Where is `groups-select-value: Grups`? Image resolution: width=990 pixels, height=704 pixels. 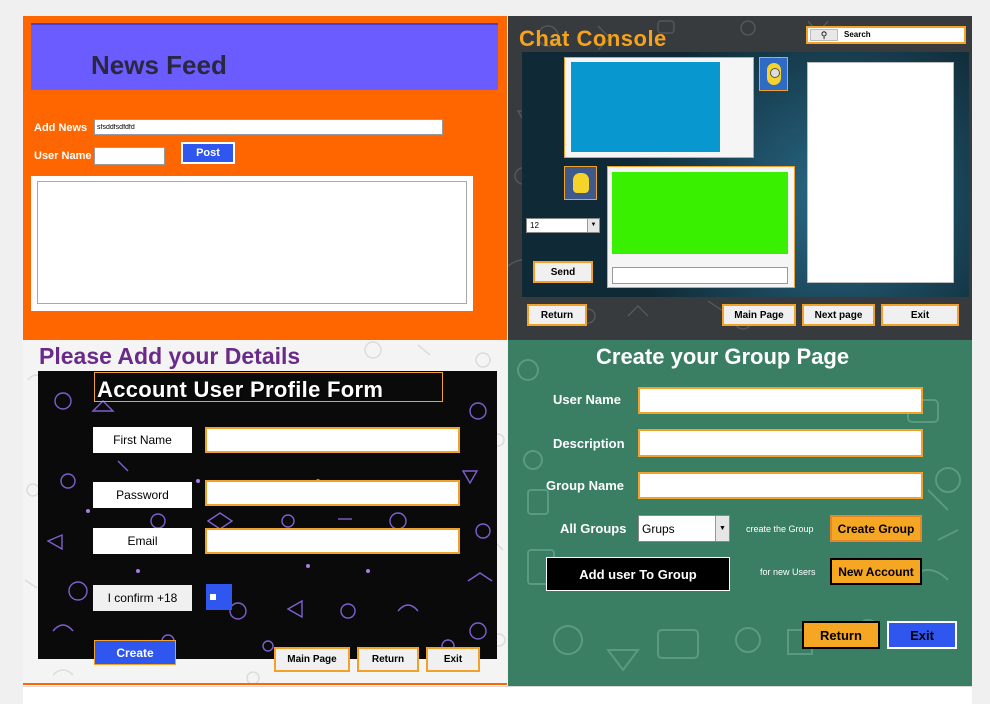 groups-select-value: Grups is located at coordinates (658, 529).